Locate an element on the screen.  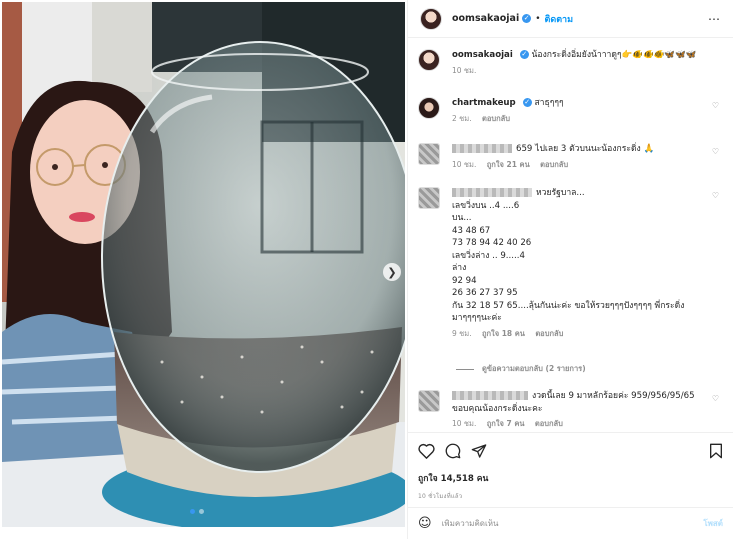
comment-line: ขอบคุณน้องกระดิ่งนะคะ is located at coordinates (497, 408).